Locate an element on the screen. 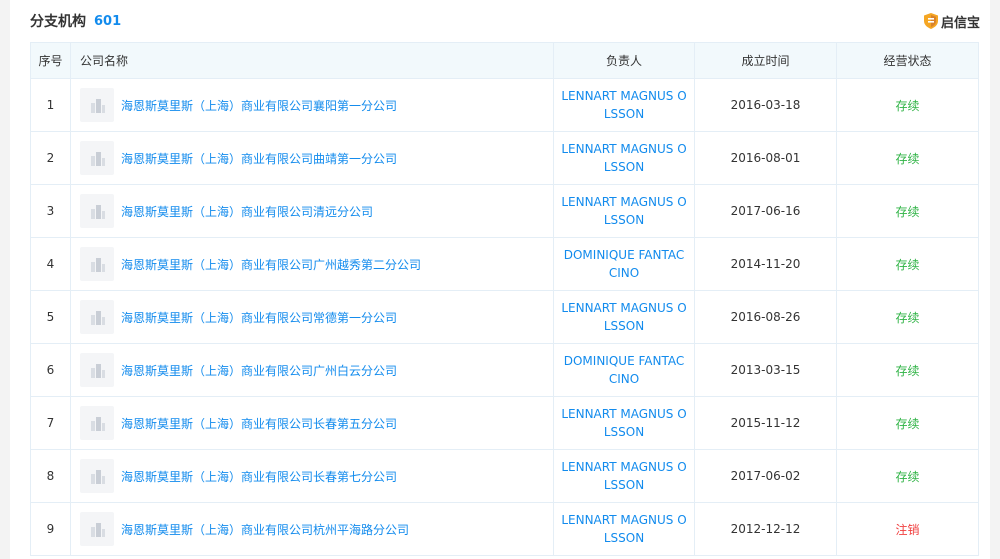 Image resolution: width=1000 pixels, height=559 pixels. company-cell: 海恩斯莫里斯（上海）商业有限公司常德第一分公司 is located at coordinates (312, 317).